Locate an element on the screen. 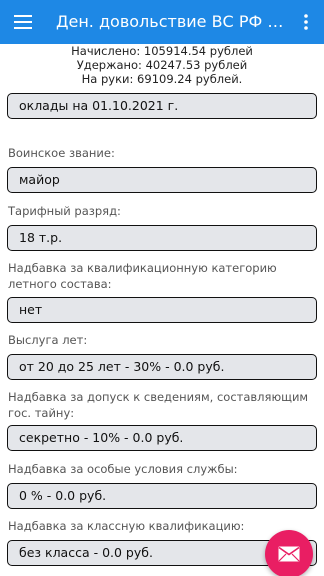  overflow-menu-button is located at coordinates (306, 22).